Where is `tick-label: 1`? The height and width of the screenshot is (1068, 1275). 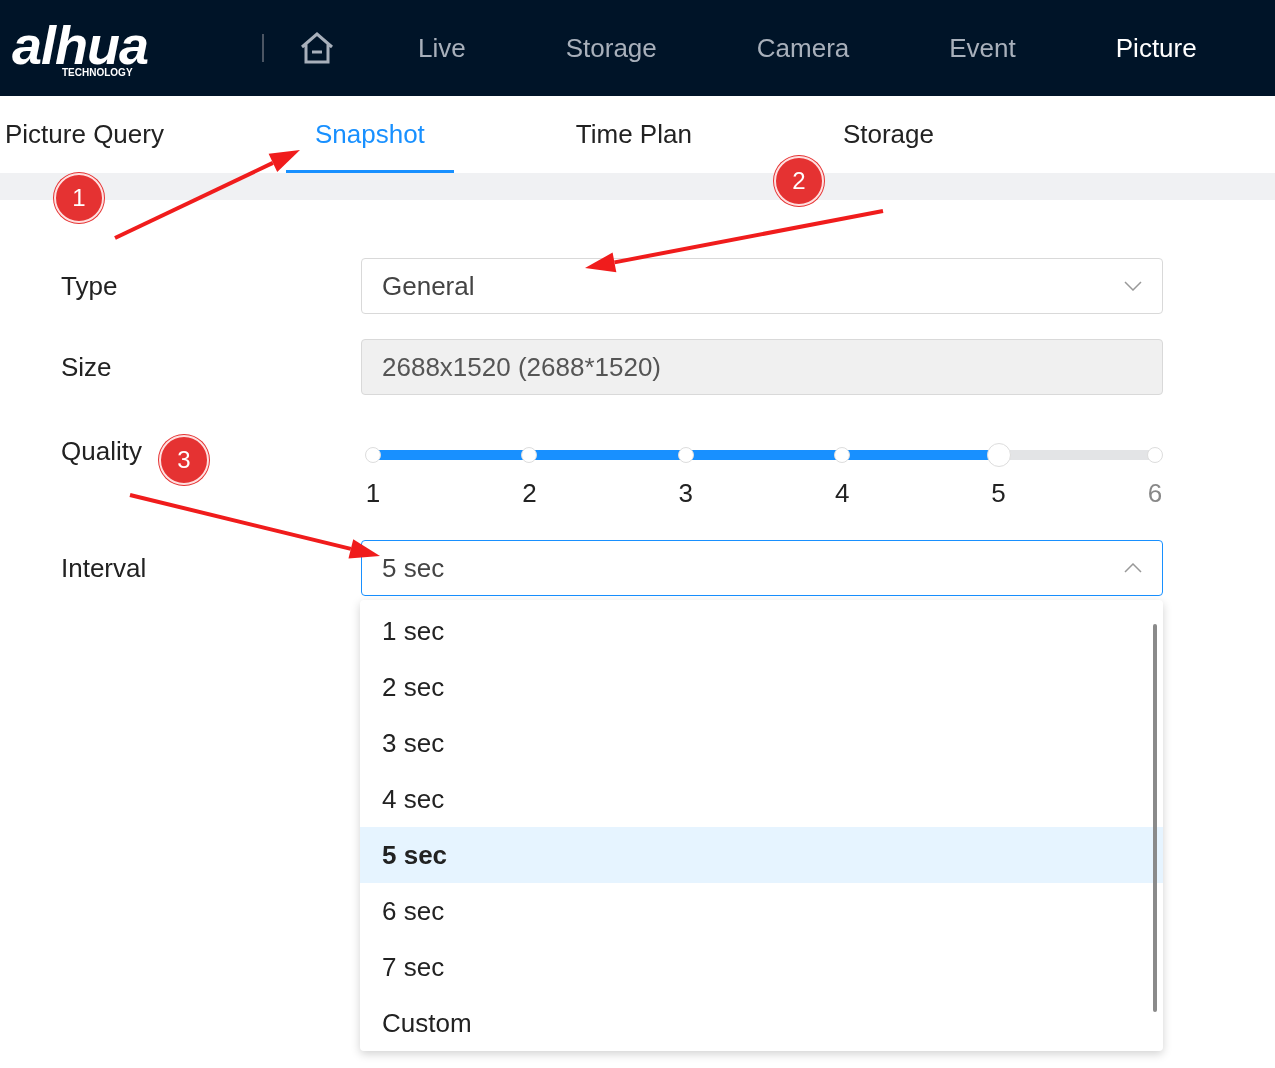
tick-label: 1 is located at coordinates (373, 493).